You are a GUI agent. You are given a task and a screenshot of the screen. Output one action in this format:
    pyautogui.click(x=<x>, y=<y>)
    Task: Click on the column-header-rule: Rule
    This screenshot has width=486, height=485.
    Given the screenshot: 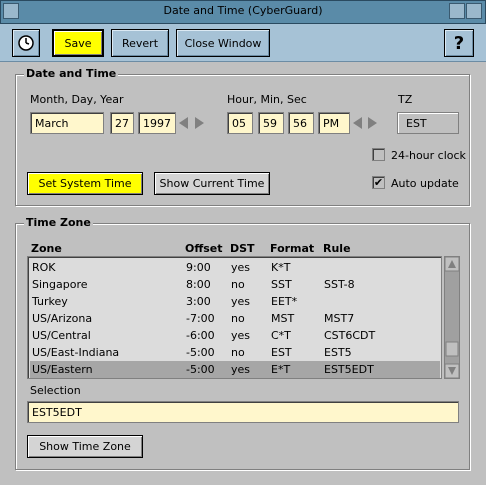 What is the action you would take?
    pyautogui.click(x=337, y=248)
    